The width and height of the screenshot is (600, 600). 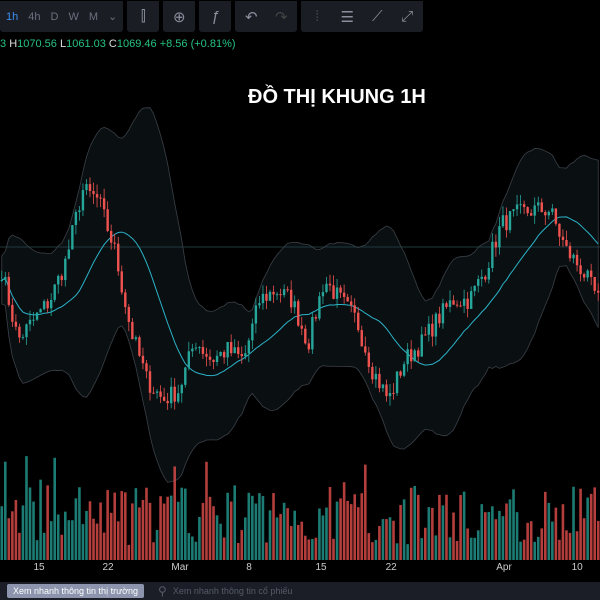 What do you see at coordinates (12, 17) in the screenshot?
I see `interval-1h: 1h` at bounding box center [12, 17].